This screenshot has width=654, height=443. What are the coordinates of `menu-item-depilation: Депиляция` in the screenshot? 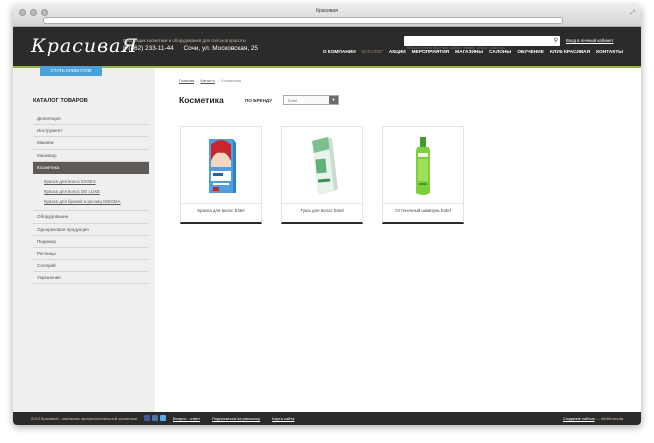 It's located at (91, 119).